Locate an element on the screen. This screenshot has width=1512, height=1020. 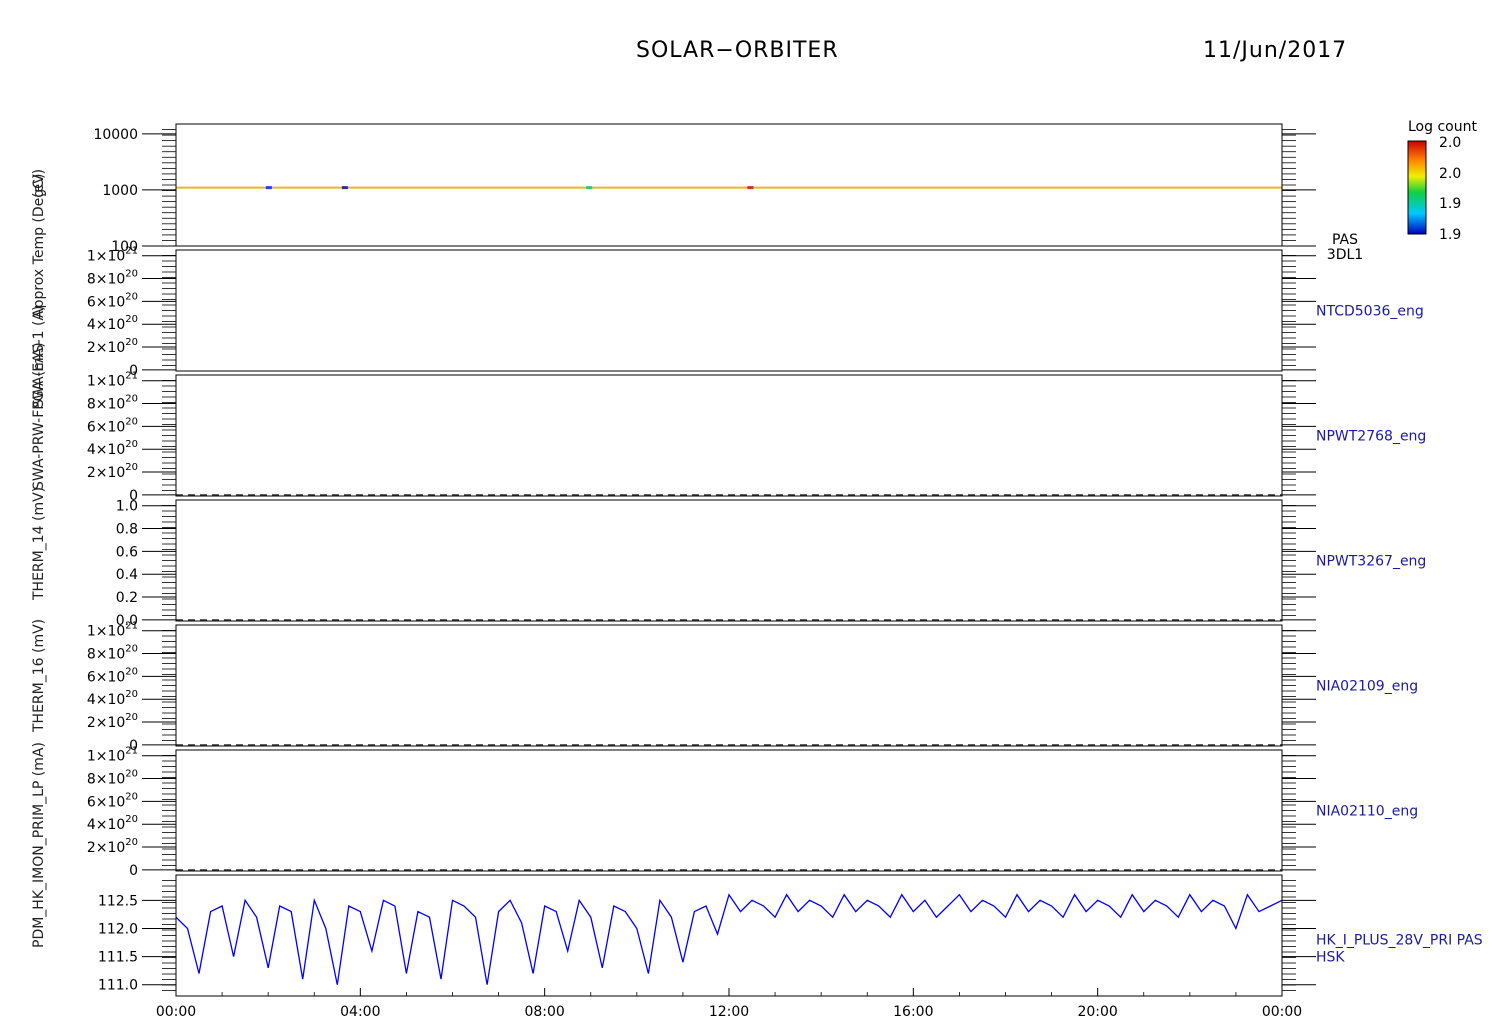
ylabel-approx-temp: Approx Temp (DegC) is located at coordinates (39, 245).